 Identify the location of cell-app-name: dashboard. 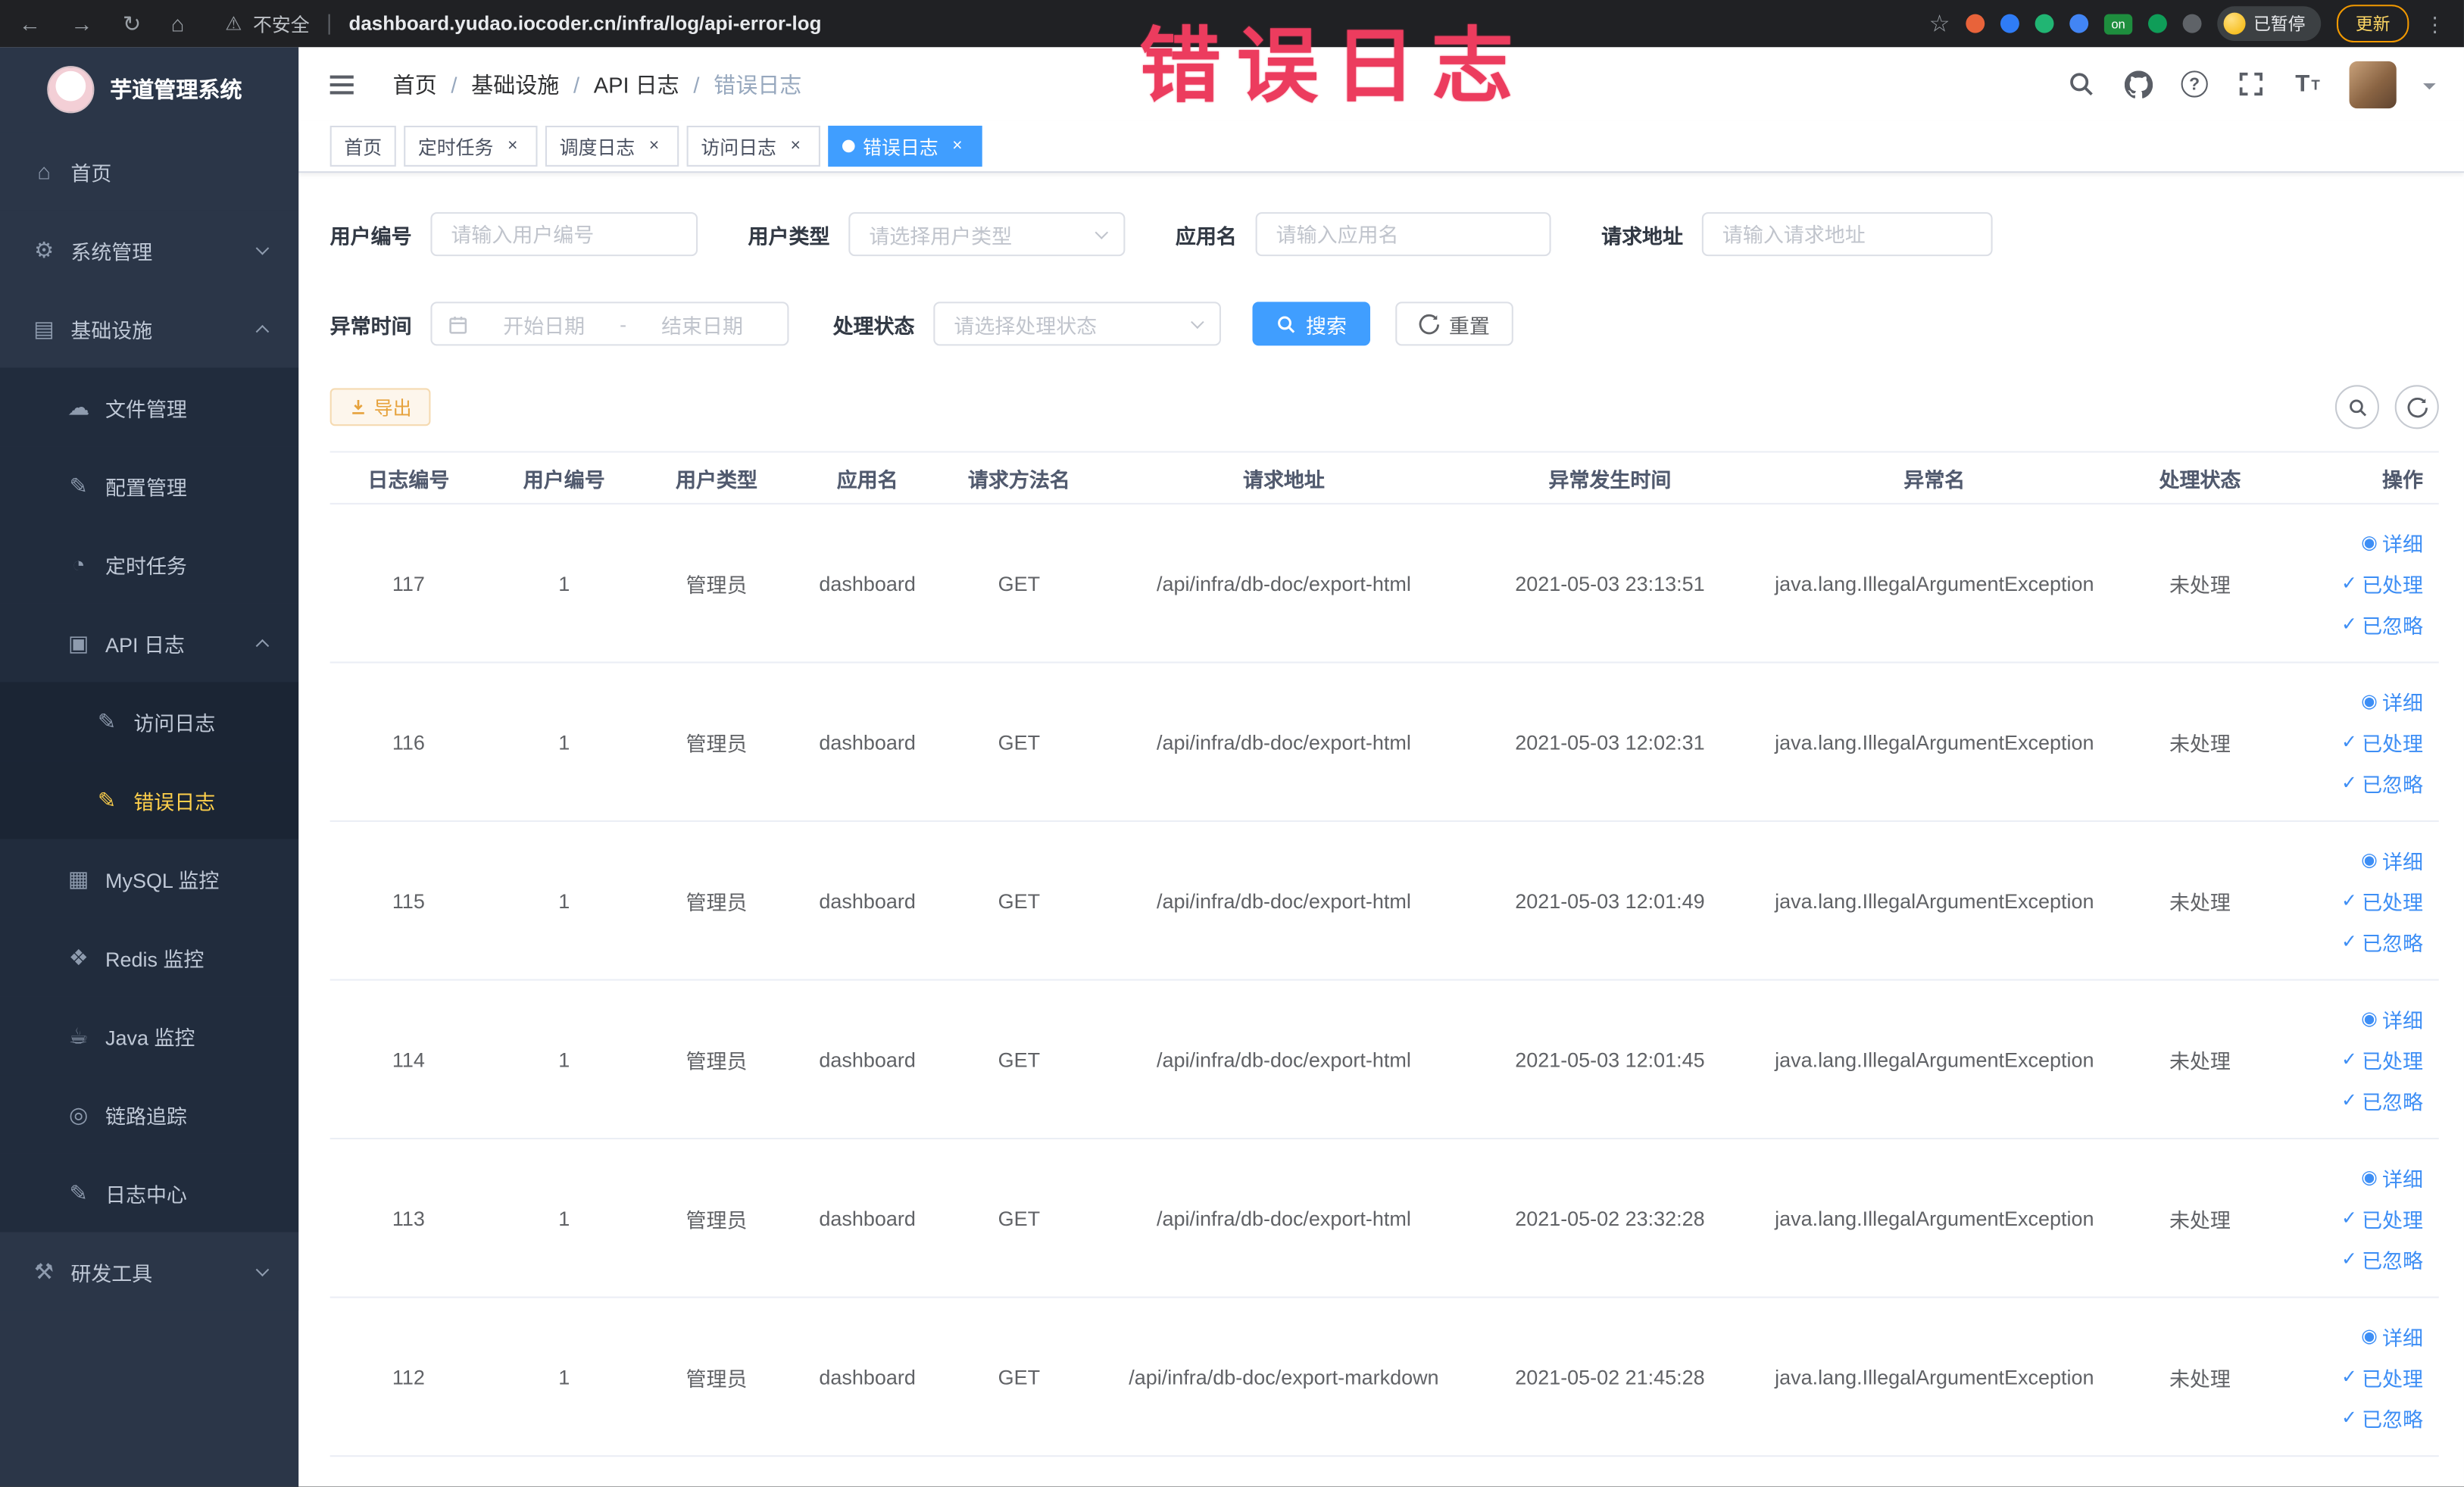
(867, 901).